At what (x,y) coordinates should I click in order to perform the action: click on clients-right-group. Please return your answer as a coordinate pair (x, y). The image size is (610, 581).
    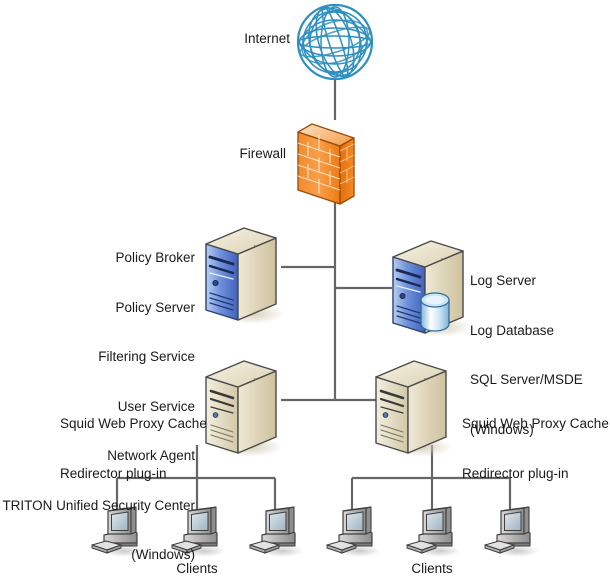
    Looking at the image, I should click on (433, 532).